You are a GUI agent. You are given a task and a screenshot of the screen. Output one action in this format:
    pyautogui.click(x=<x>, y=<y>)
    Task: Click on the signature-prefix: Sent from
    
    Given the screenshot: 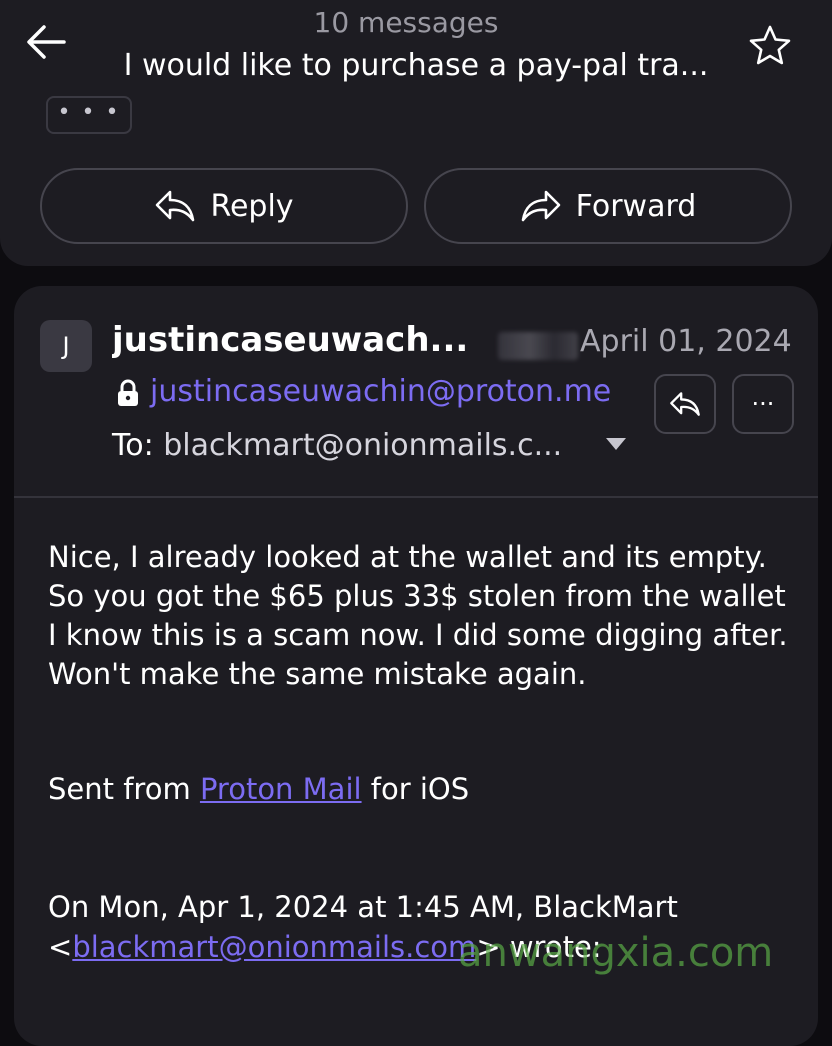 What is the action you would take?
    pyautogui.click(x=124, y=789)
    